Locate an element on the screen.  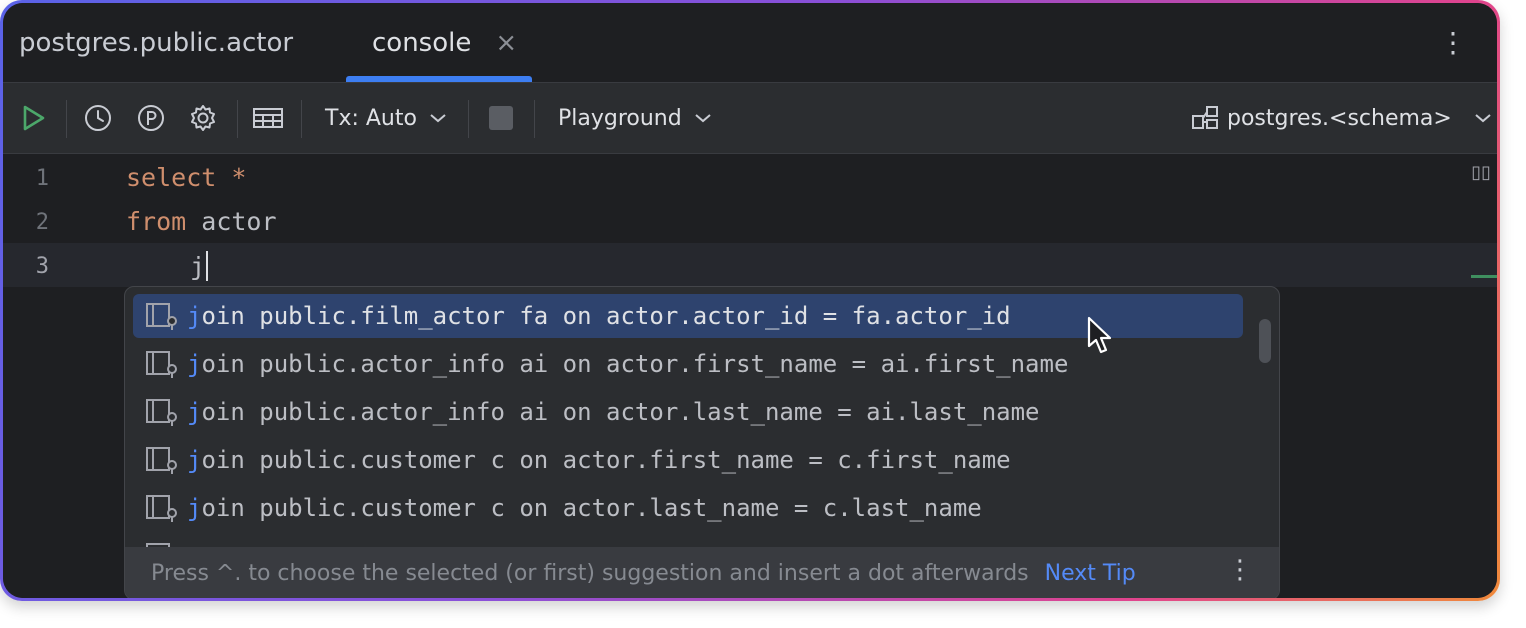
code-text: j is located at coordinates (198, 266).